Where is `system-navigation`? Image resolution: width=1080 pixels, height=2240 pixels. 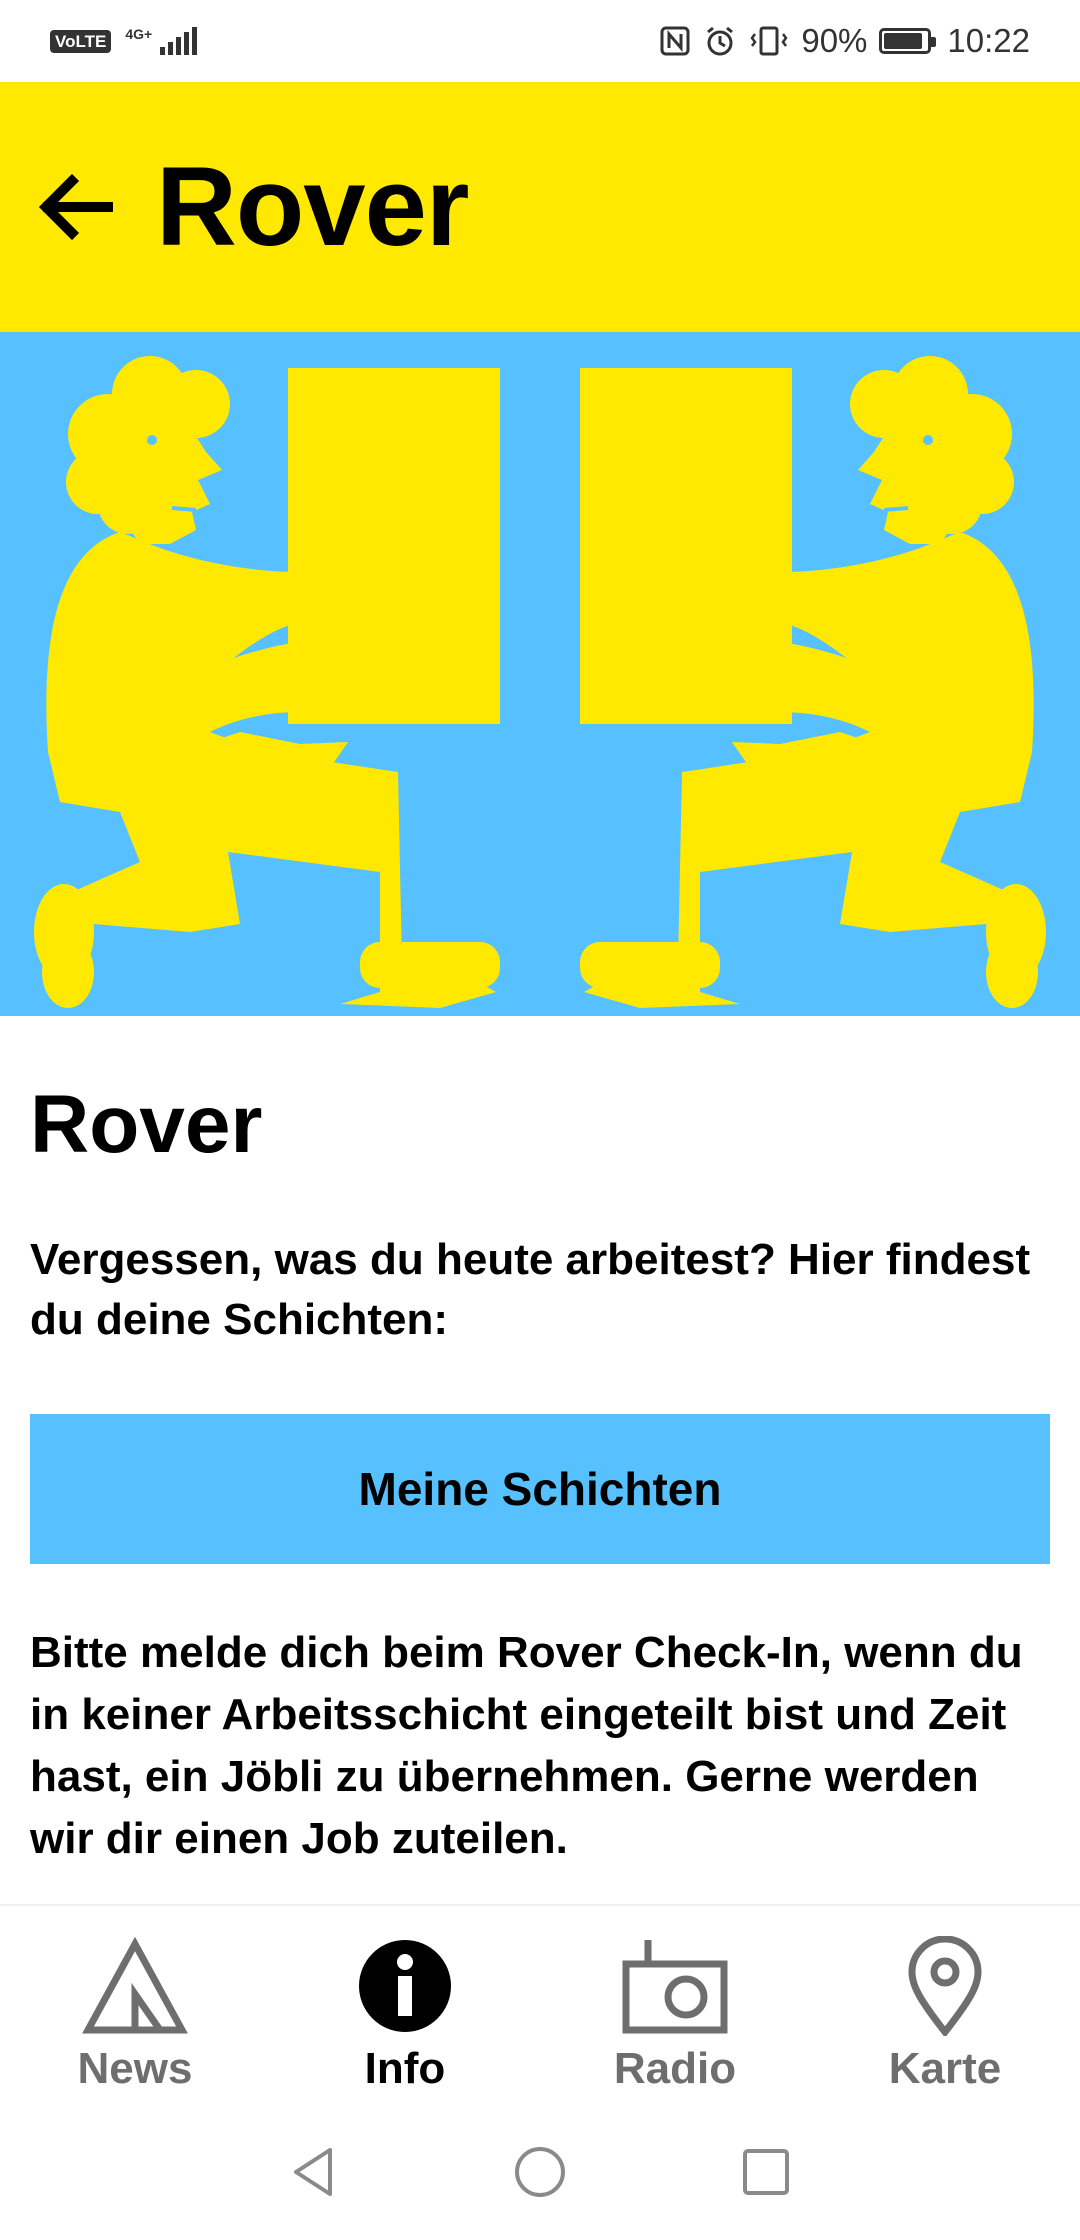 system-navigation is located at coordinates (540, 2172).